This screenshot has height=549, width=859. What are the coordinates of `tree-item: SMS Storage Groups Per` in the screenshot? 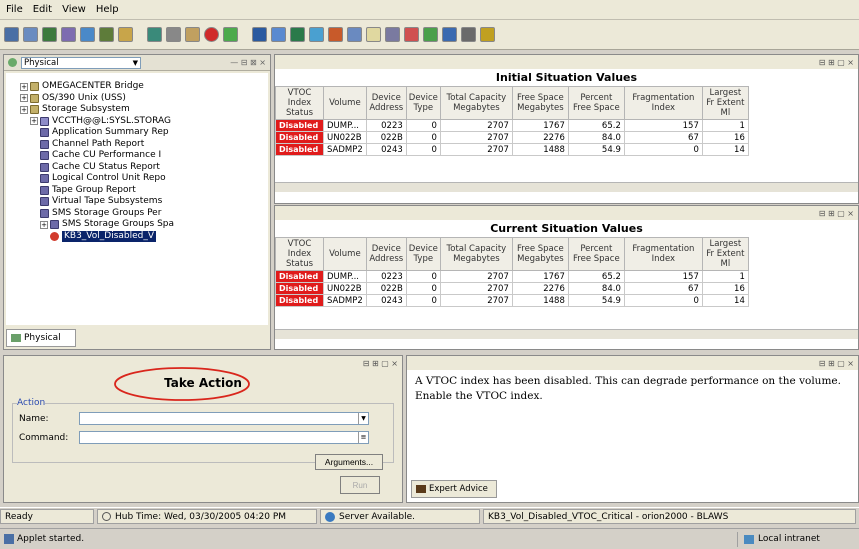 It's located at (137, 214).